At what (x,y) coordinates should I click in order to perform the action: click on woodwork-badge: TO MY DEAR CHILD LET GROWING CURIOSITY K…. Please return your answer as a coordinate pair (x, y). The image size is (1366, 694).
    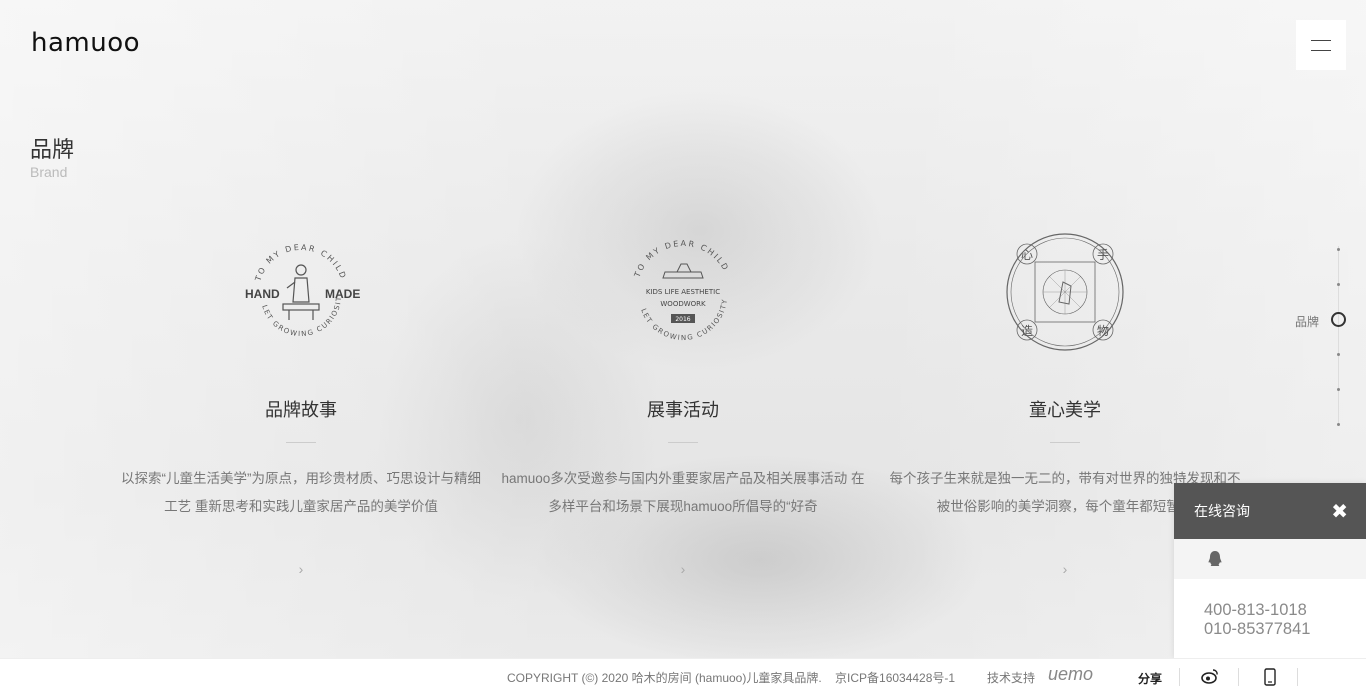
    Looking at the image, I should click on (683, 292).